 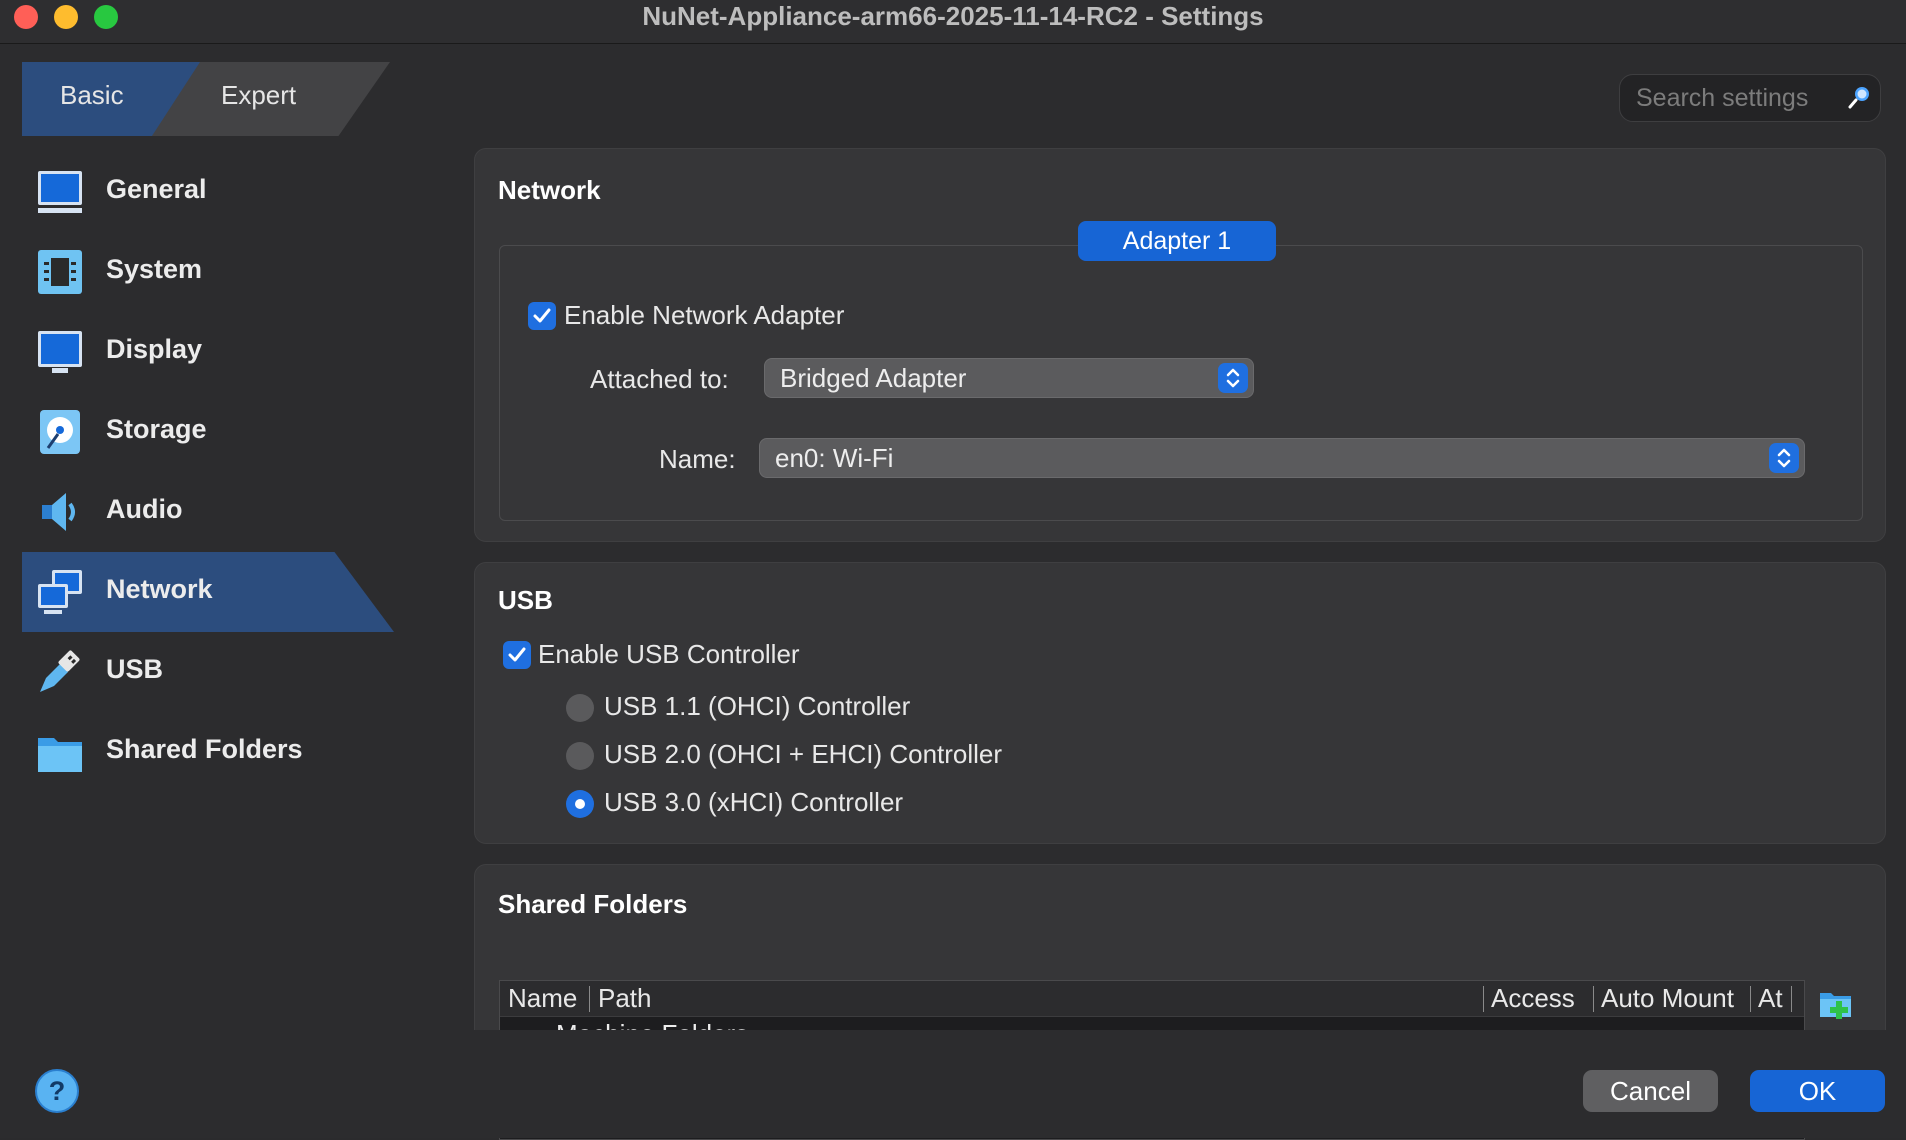 What do you see at coordinates (1817, 1091) in the screenshot?
I see `ok-button: OK` at bounding box center [1817, 1091].